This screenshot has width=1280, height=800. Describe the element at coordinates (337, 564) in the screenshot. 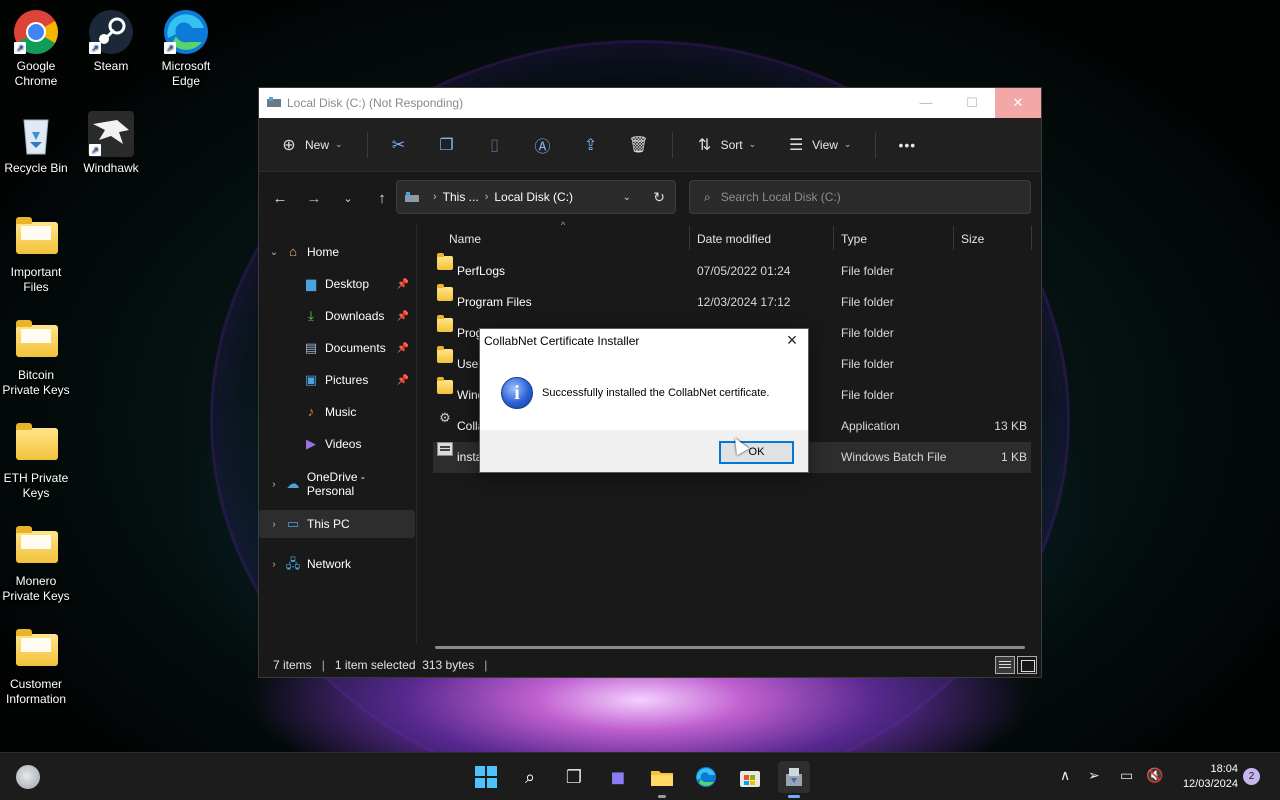

I see `sidebar-item-network: › 🖧 Network` at that location.